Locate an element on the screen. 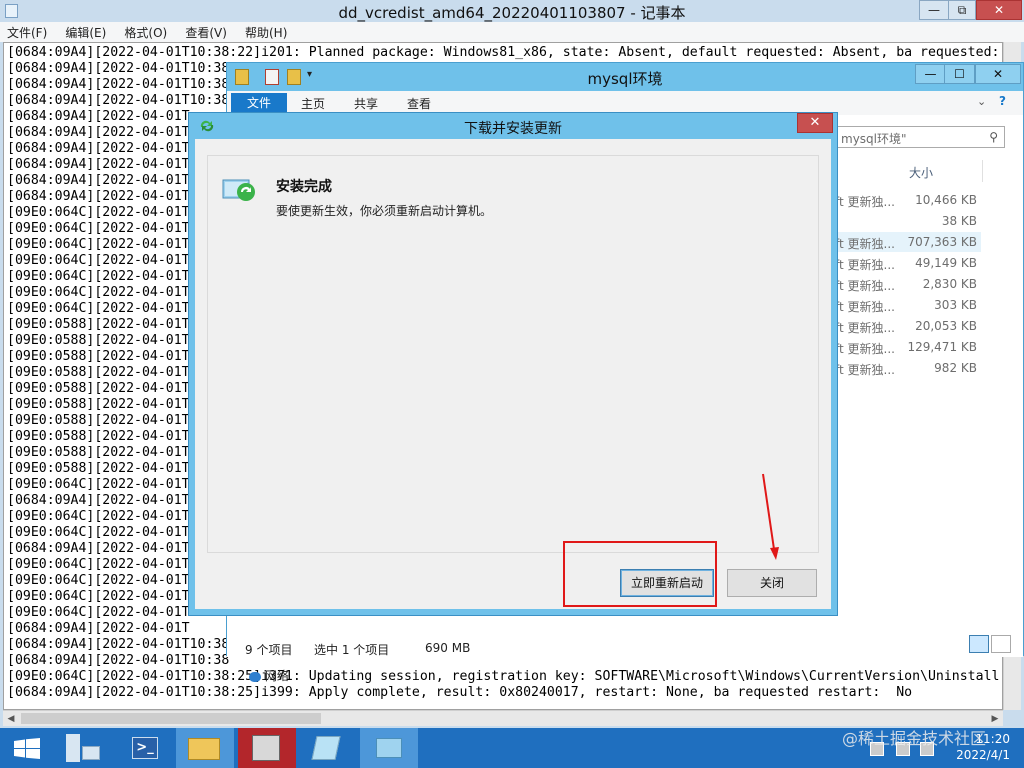 The width and height of the screenshot is (1024, 768). clock-date: 2022/4/1 is located at coordinates (983, 755).